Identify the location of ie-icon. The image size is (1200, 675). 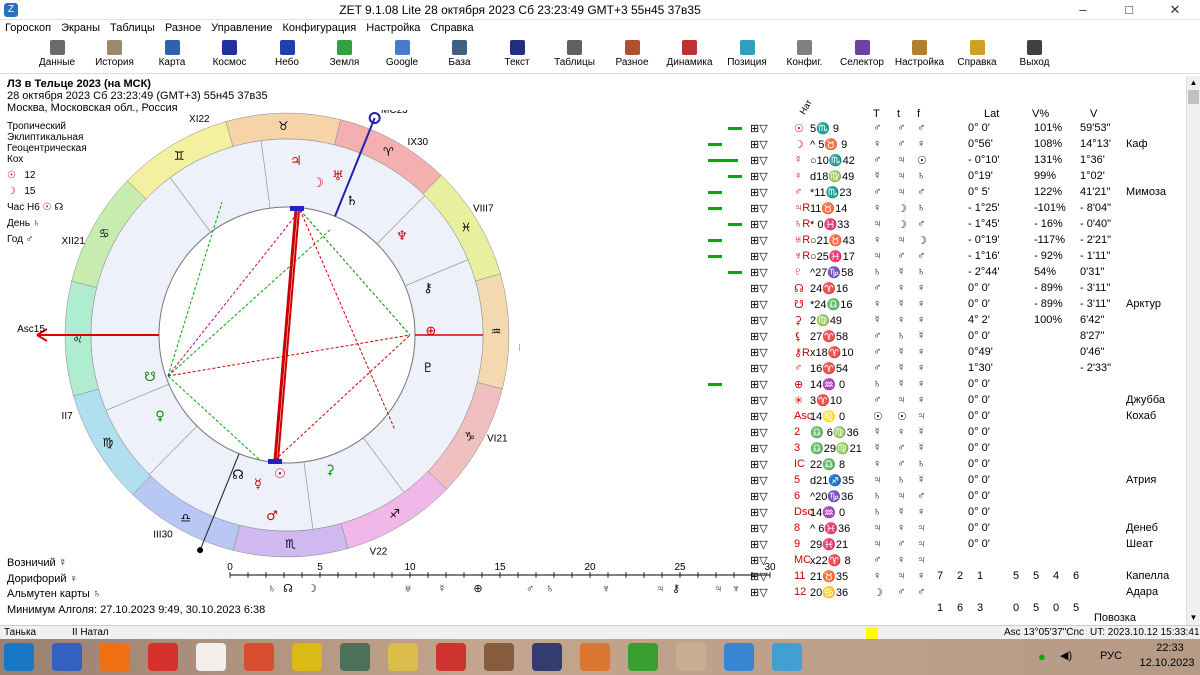
(67, 657).